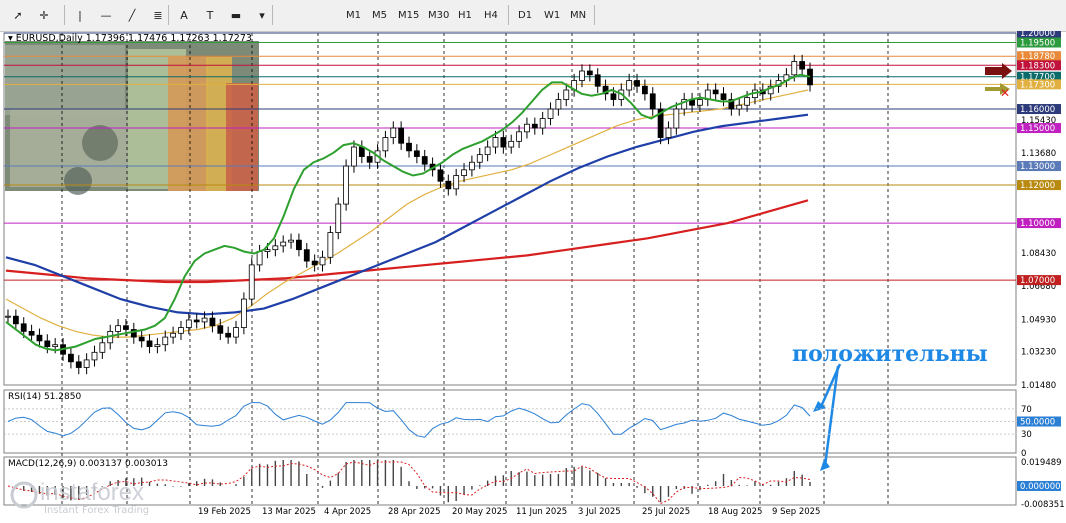 This screenshot has height=523, width=1066. Describe the element at coordinates (525, 15) in the screenshot. I see `timeframe-d1-button: D1` at that location.